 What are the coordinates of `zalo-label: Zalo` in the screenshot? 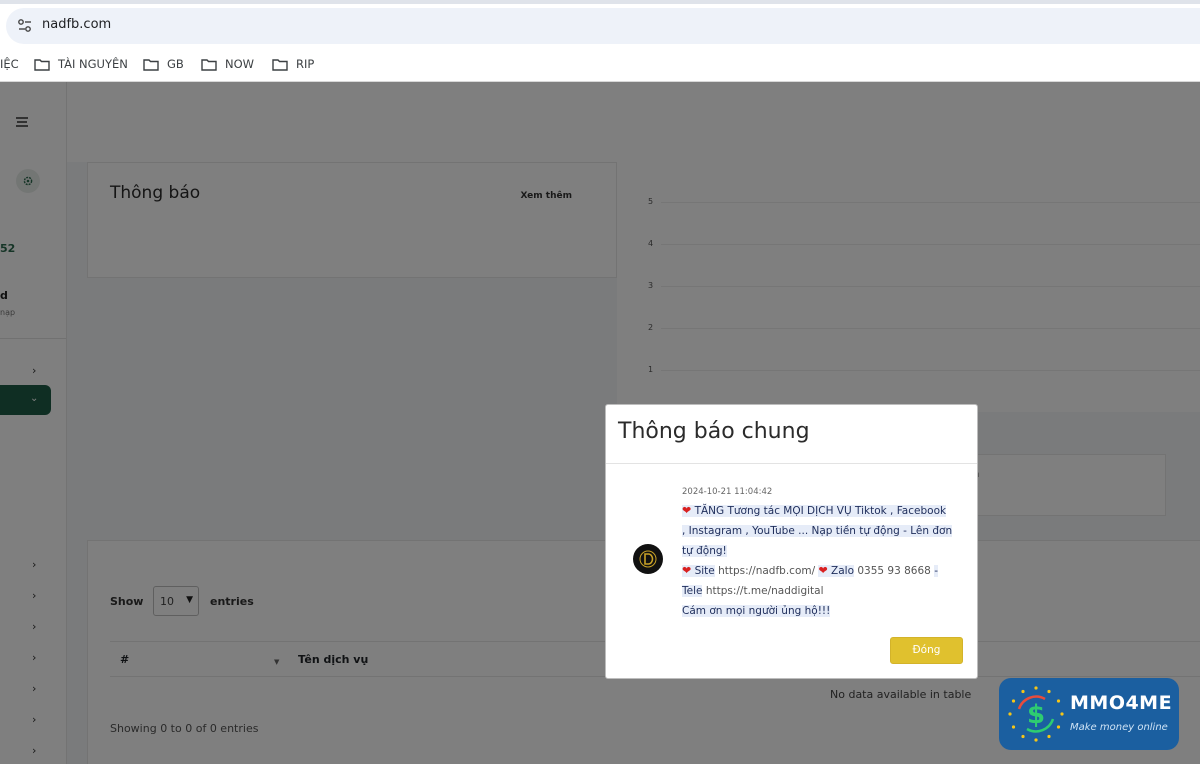 It's located at (843, 571).